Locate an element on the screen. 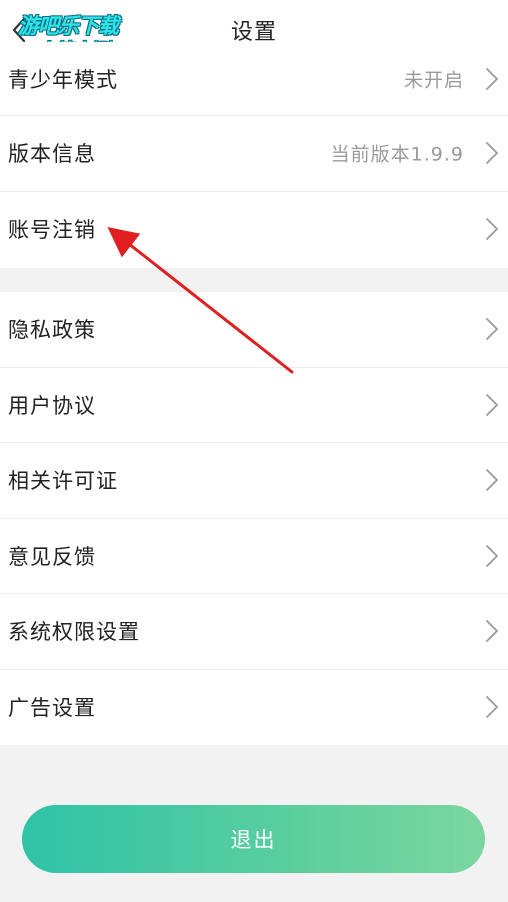 The height and width of the screenshot is (902, 508). settings-item-version: 版本信息 当前版本1.9.9 is located at coordinates (254, 154).